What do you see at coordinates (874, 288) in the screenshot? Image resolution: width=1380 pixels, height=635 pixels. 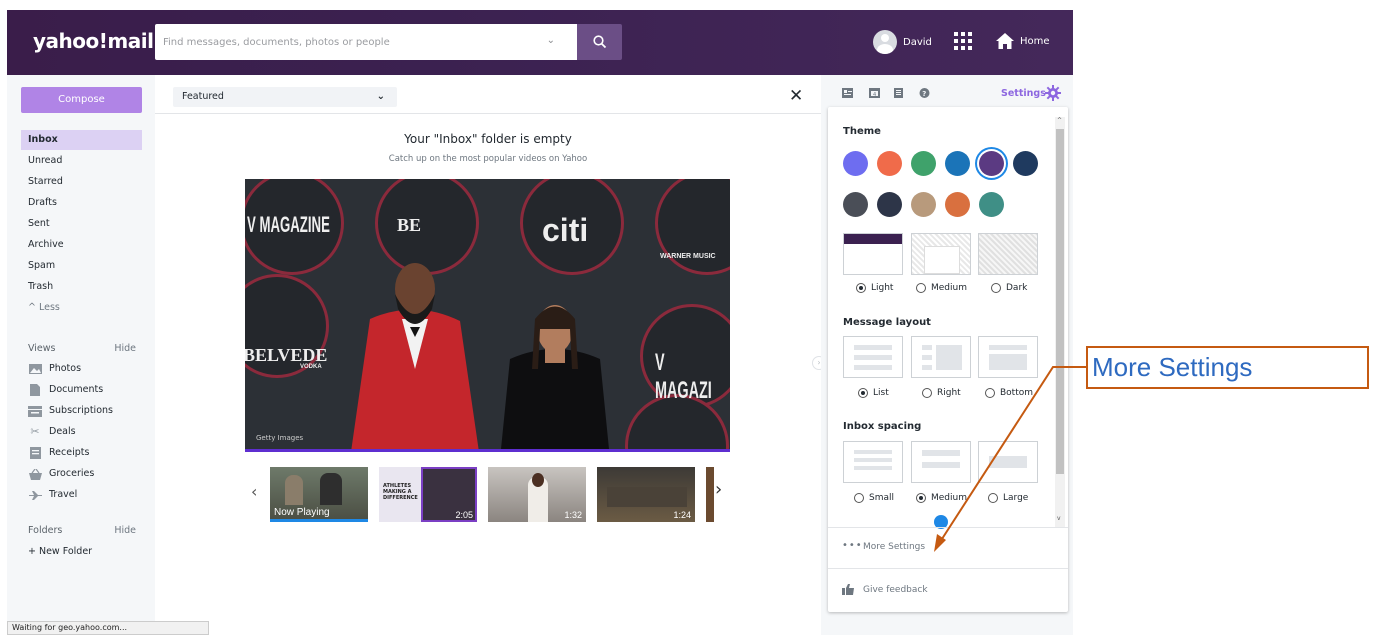 I see `radio-light: Light` at bounding box center [874, 288].